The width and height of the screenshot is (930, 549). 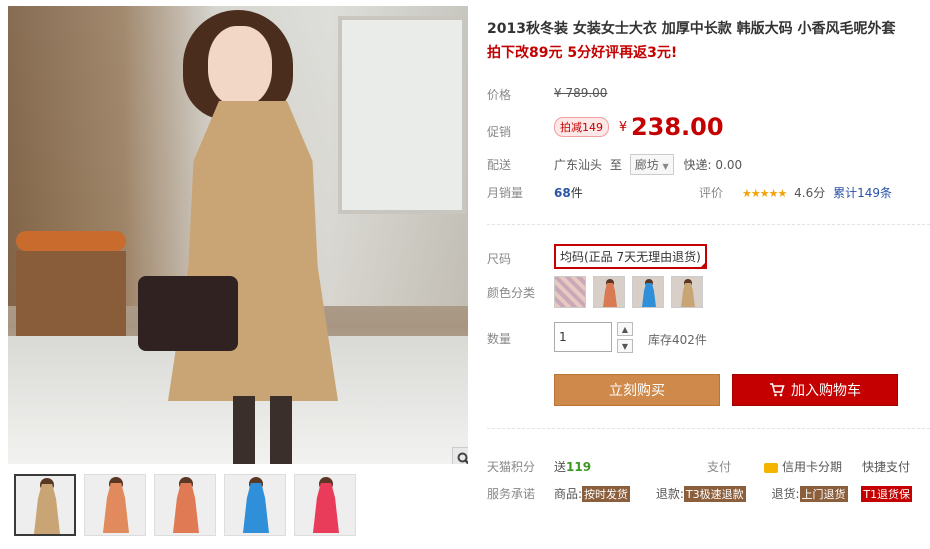 What do you see at coordinates (499, 259) in the screenshot?
I see `size-label: 尺码` at bounding box center [499, 259].